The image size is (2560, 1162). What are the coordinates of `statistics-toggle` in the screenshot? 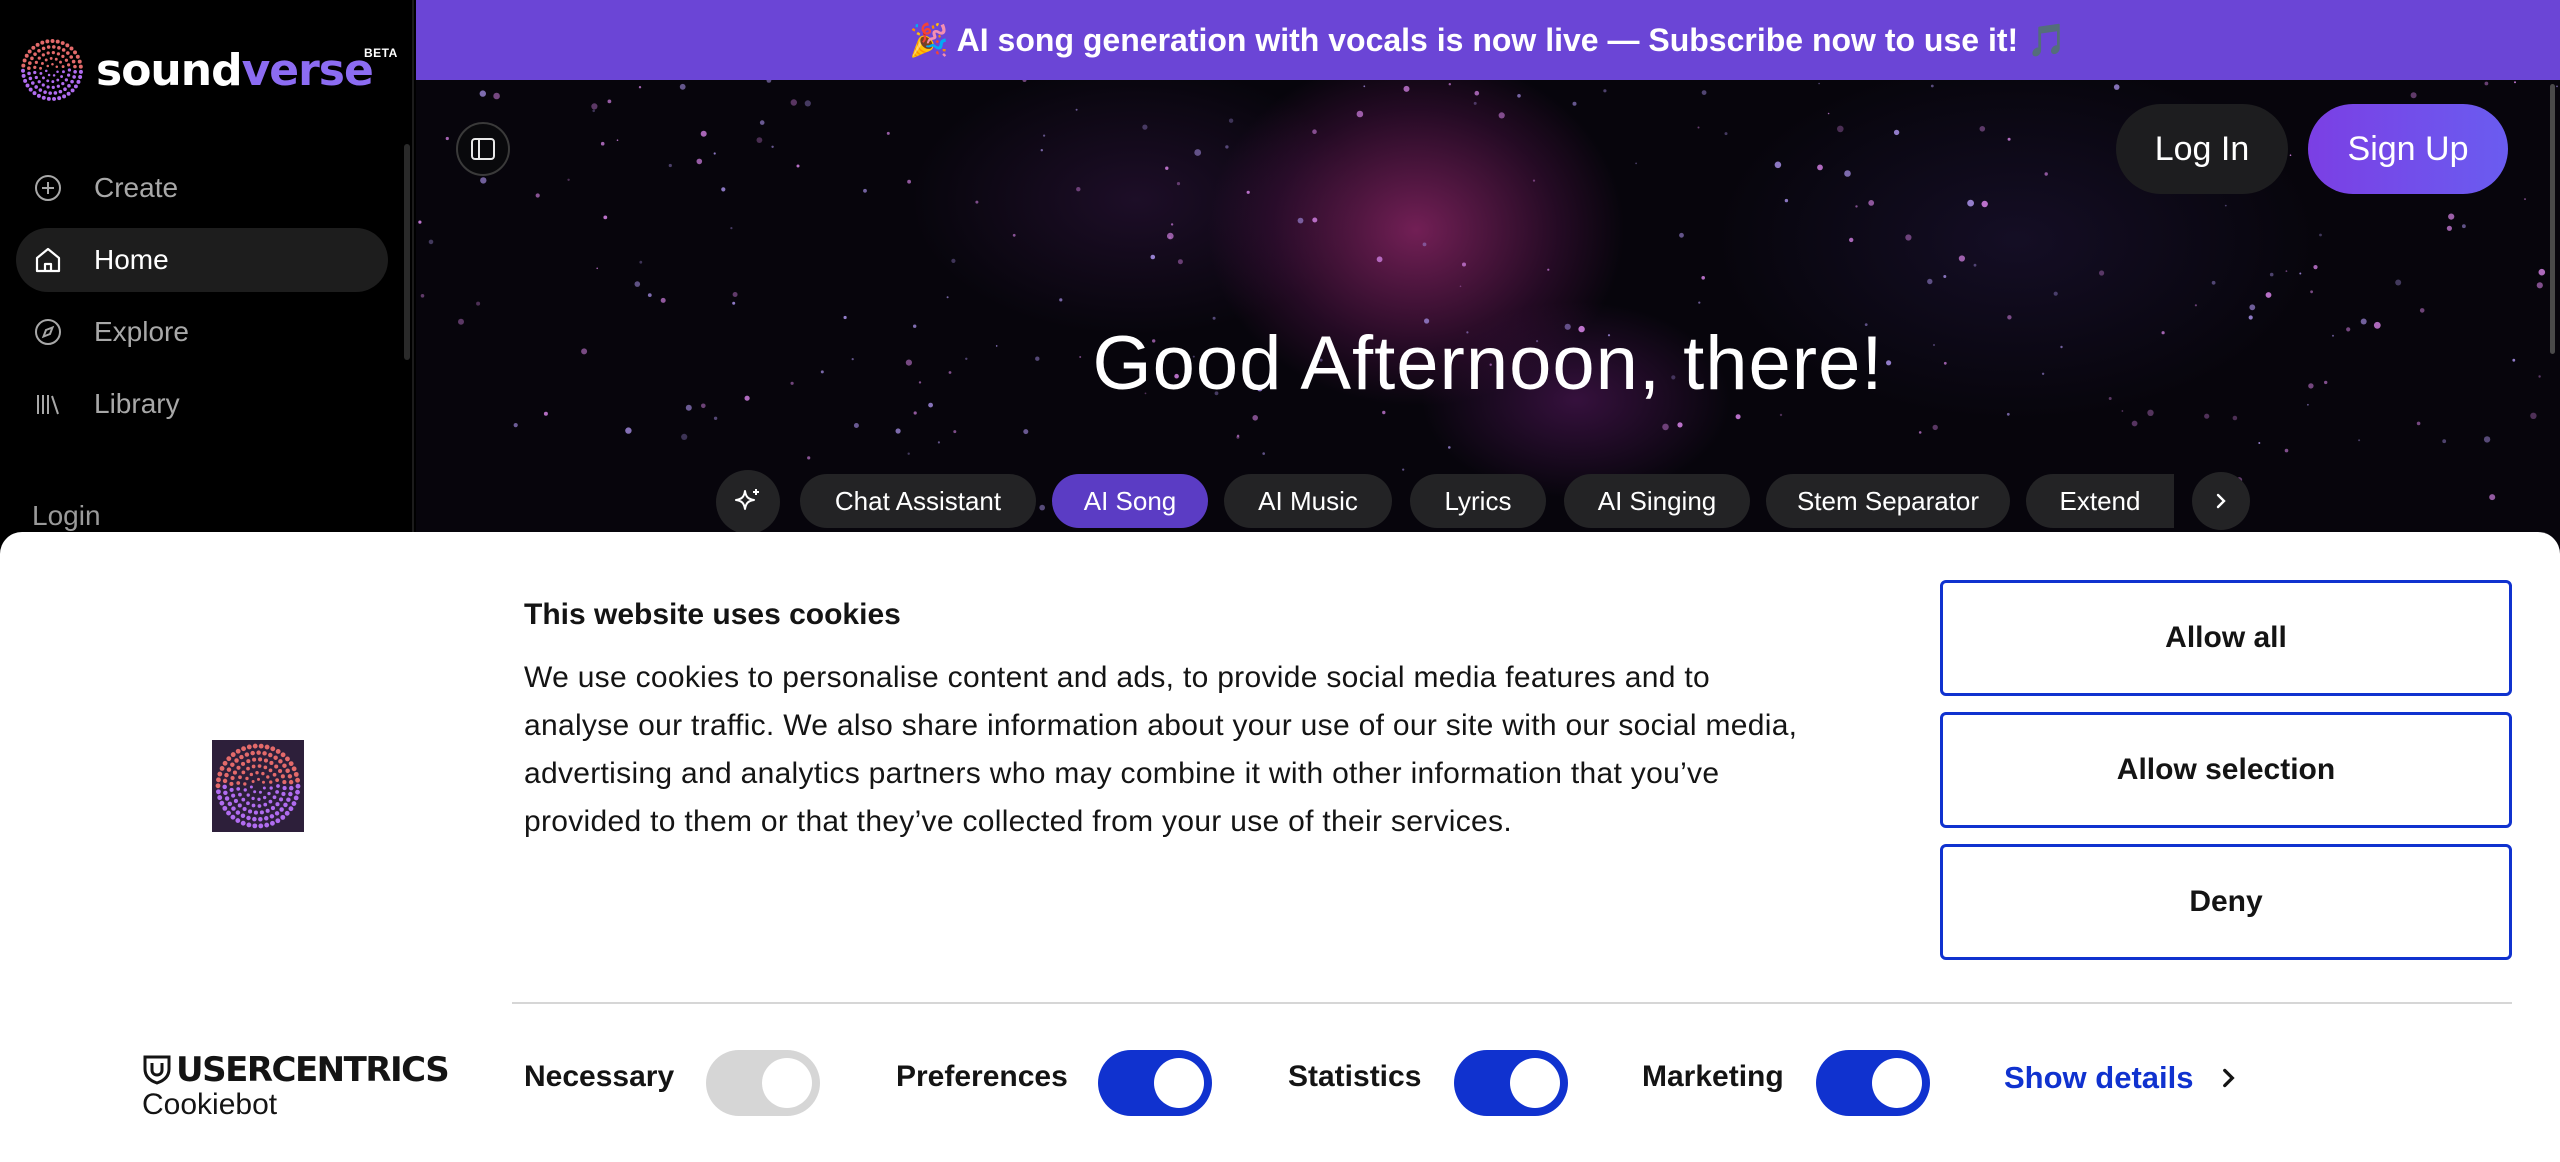 It's located at (1511, 1083).